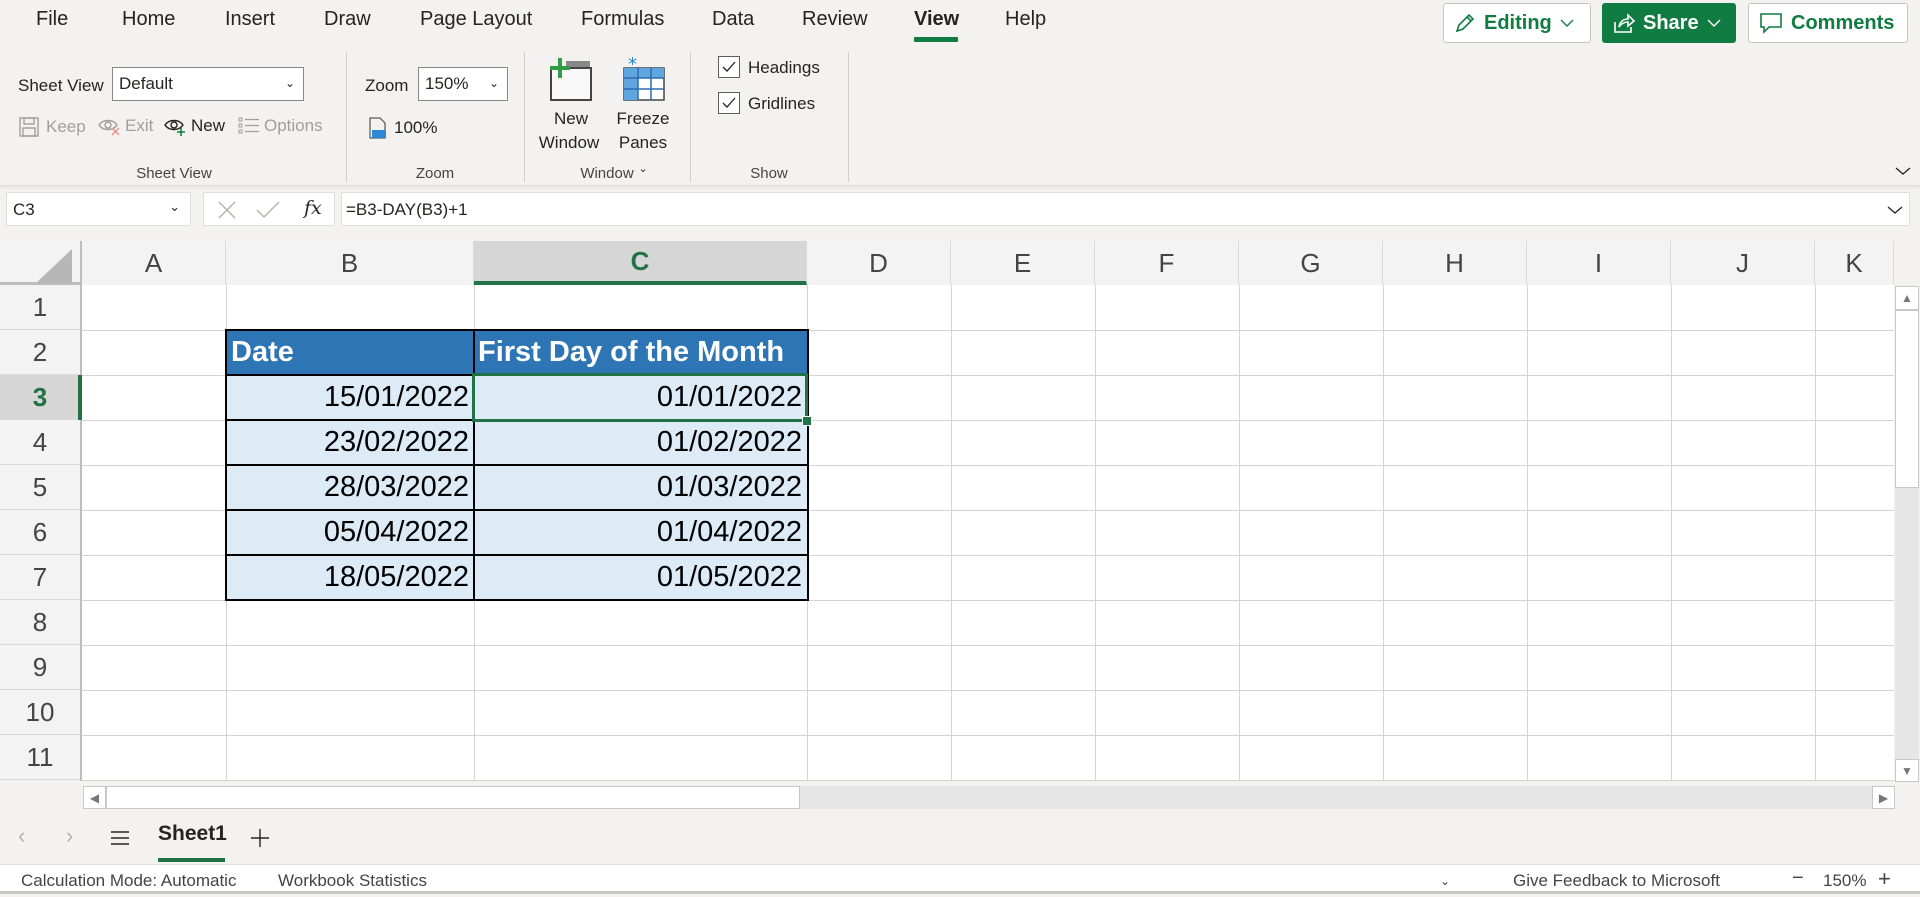 This screenshot has width=1920, height=897. I want to click on horizontal-scroll-thumb, so click(453, 797).